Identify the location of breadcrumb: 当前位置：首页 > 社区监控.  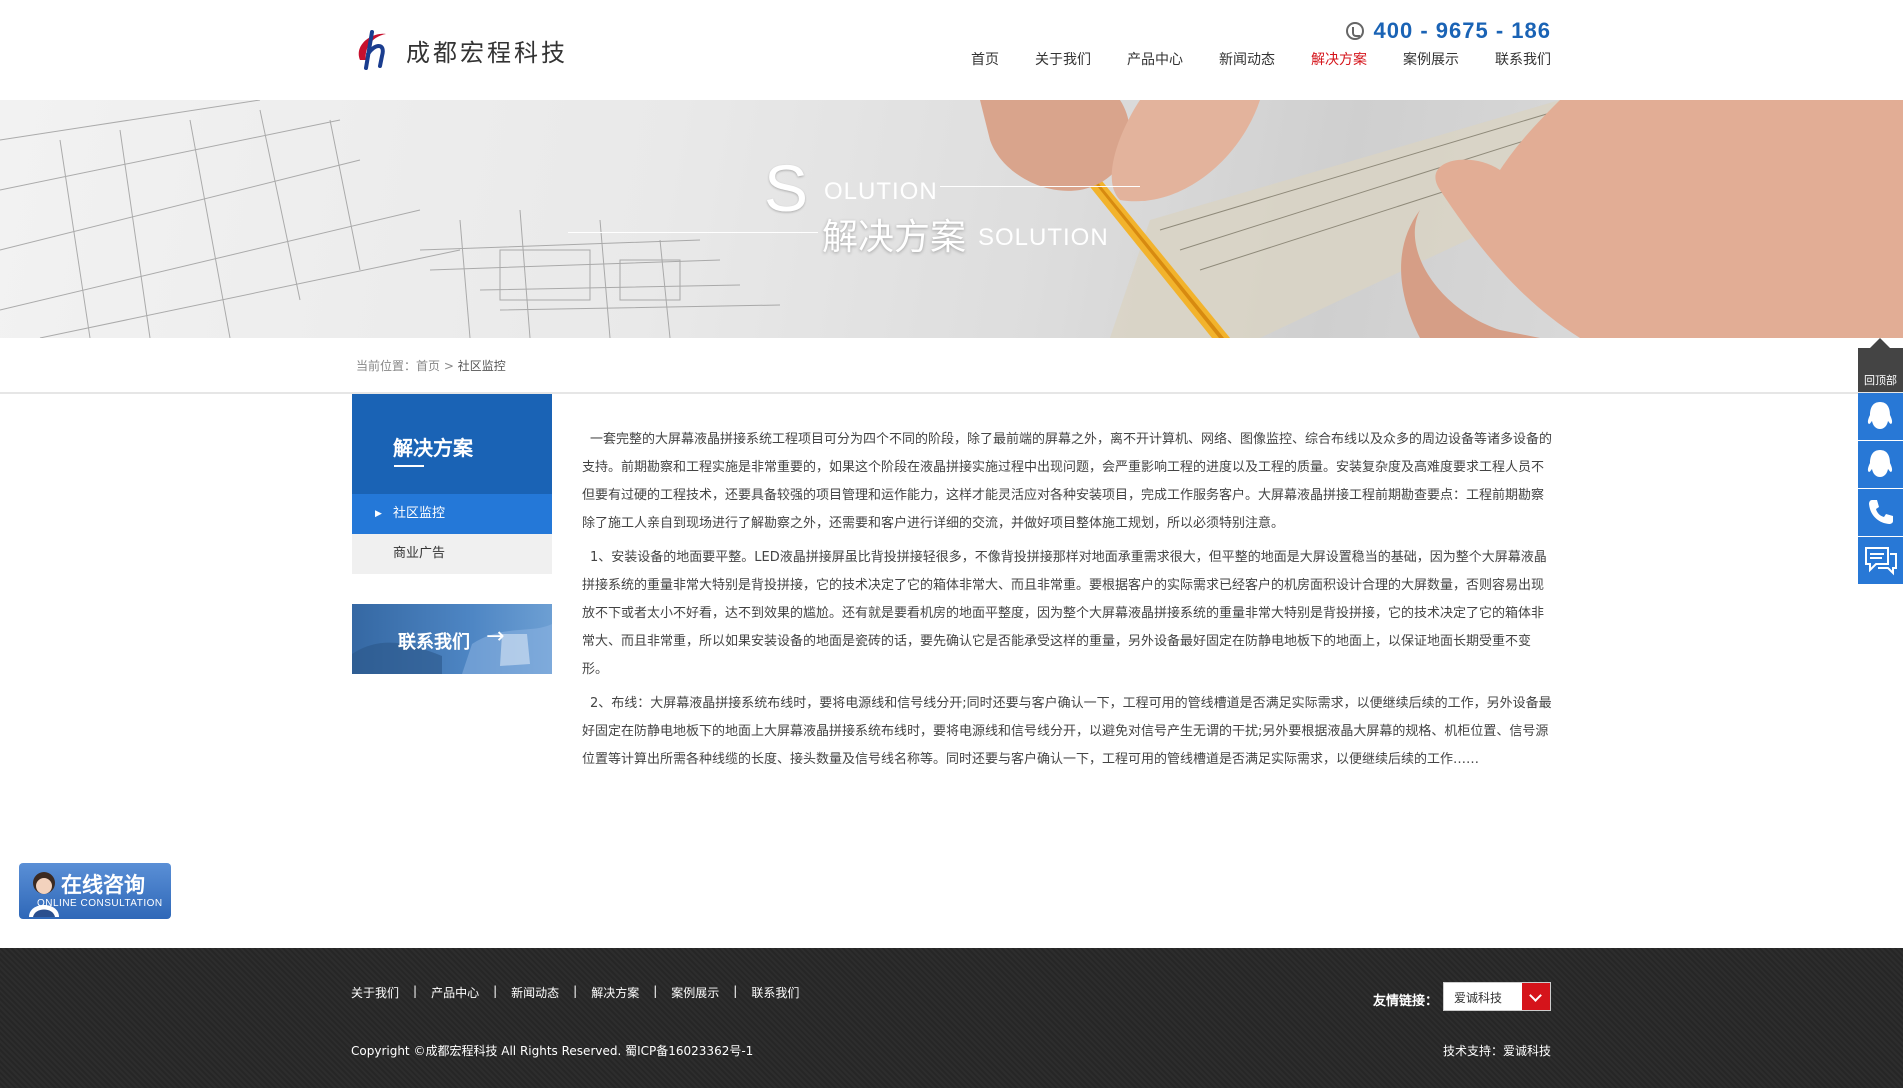
(431, 365).